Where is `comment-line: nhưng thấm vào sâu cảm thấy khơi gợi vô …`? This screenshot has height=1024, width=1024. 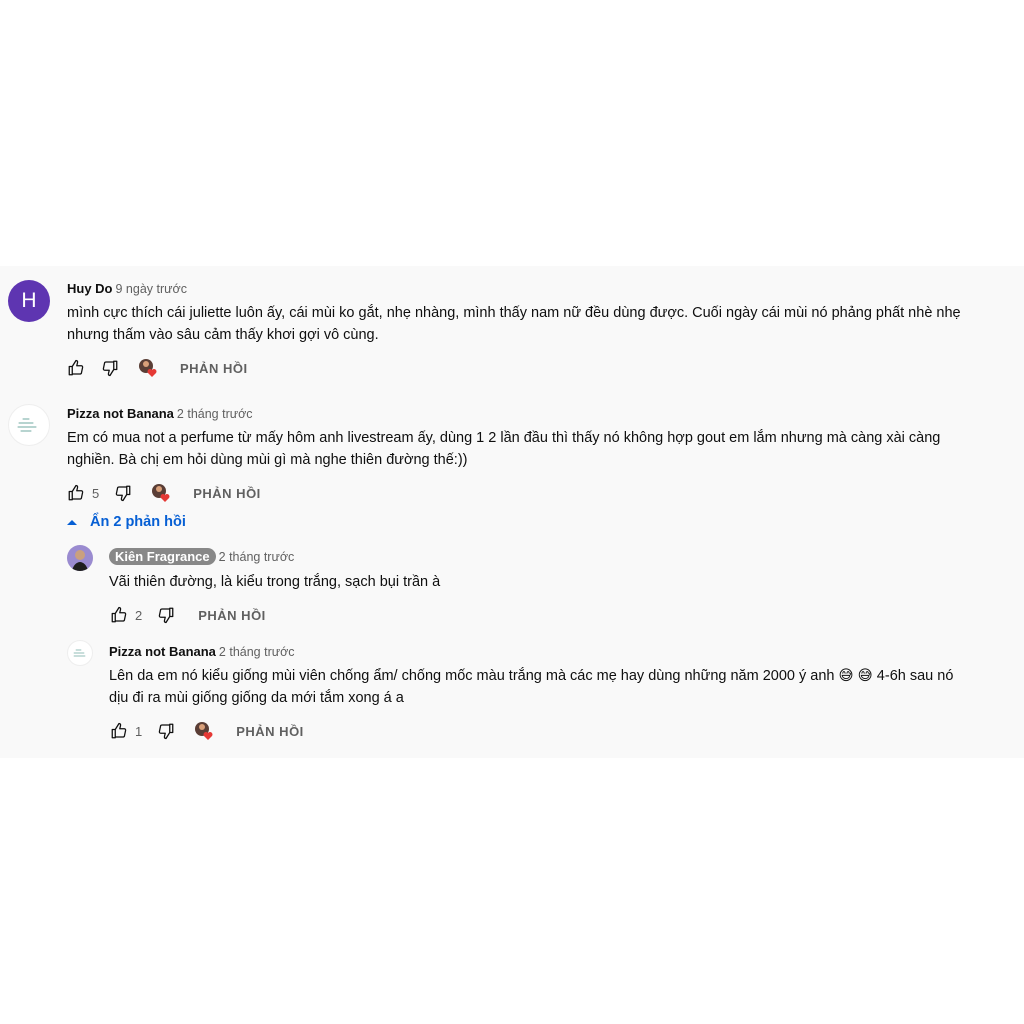 comment-line: nhưng thấm vào sâu cảm thấy khơi gợi vô … is located at coordinates (223, 335).